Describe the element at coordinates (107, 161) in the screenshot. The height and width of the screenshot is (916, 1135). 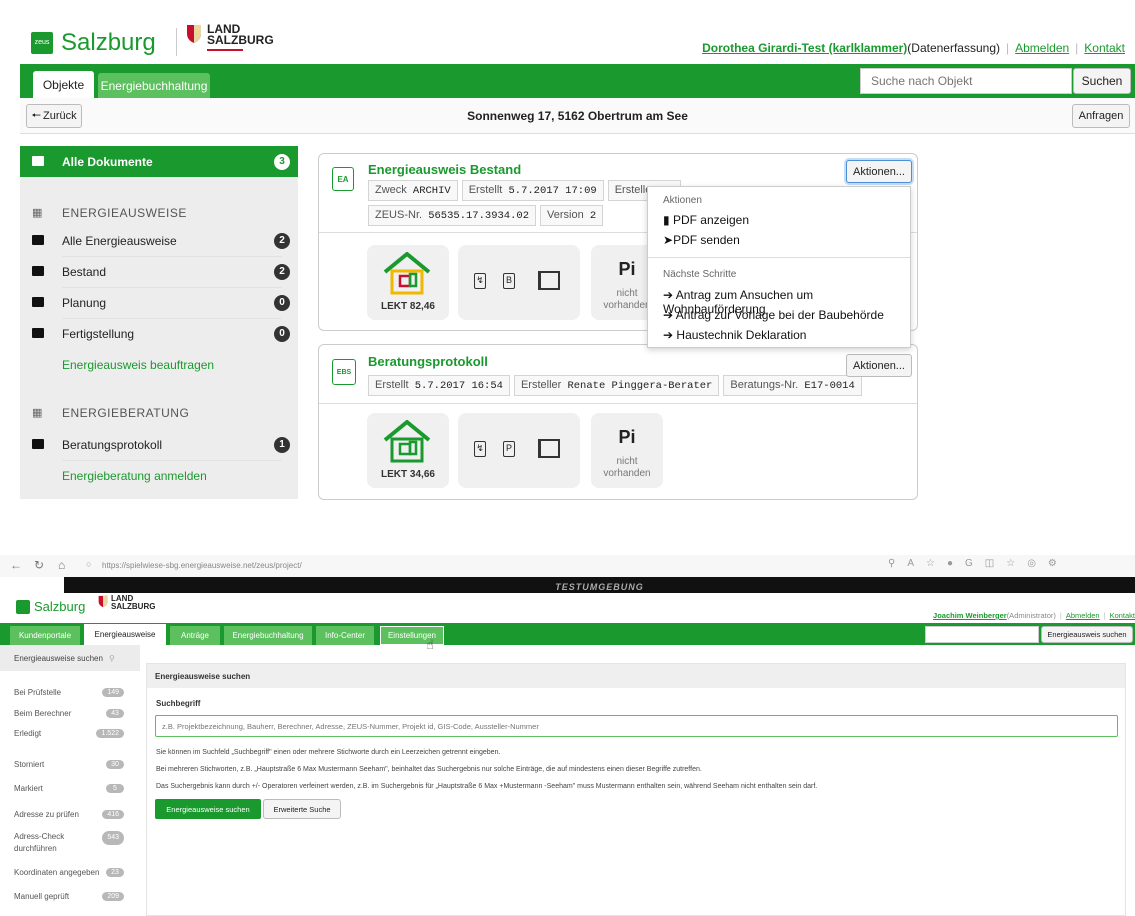
I see `sidebar-item-label: Alle Dokumente` at that location.